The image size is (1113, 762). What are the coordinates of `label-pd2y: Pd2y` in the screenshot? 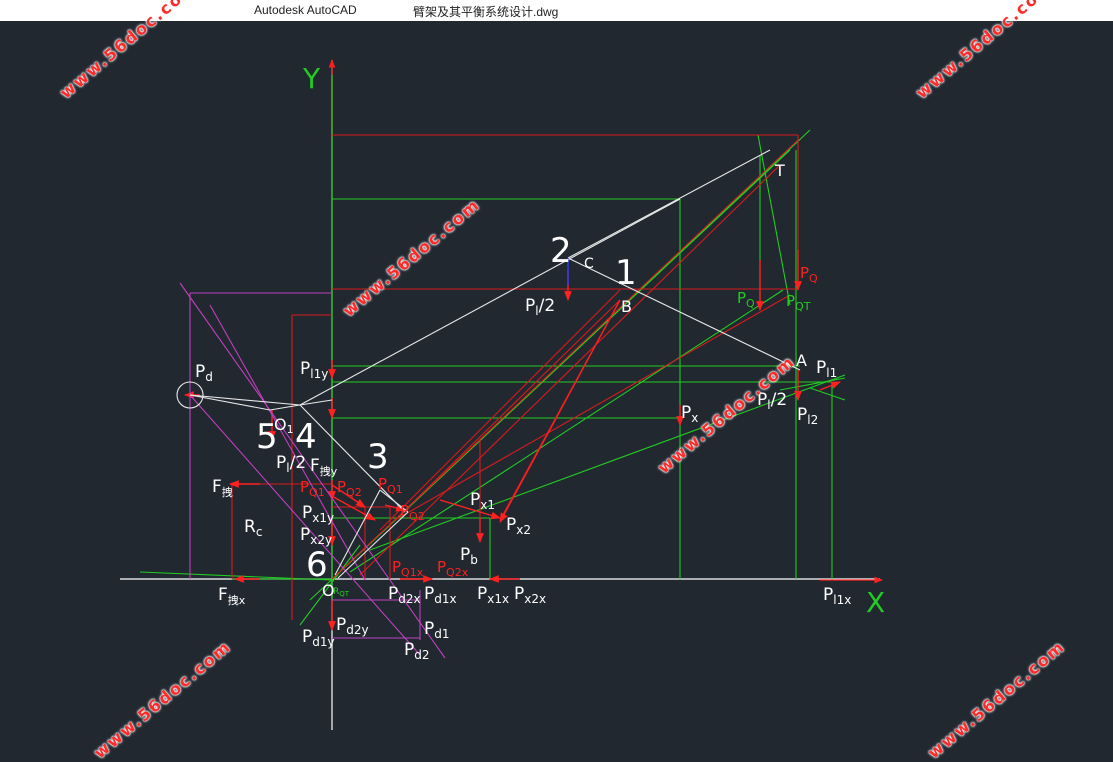 It's located at (352, 626).